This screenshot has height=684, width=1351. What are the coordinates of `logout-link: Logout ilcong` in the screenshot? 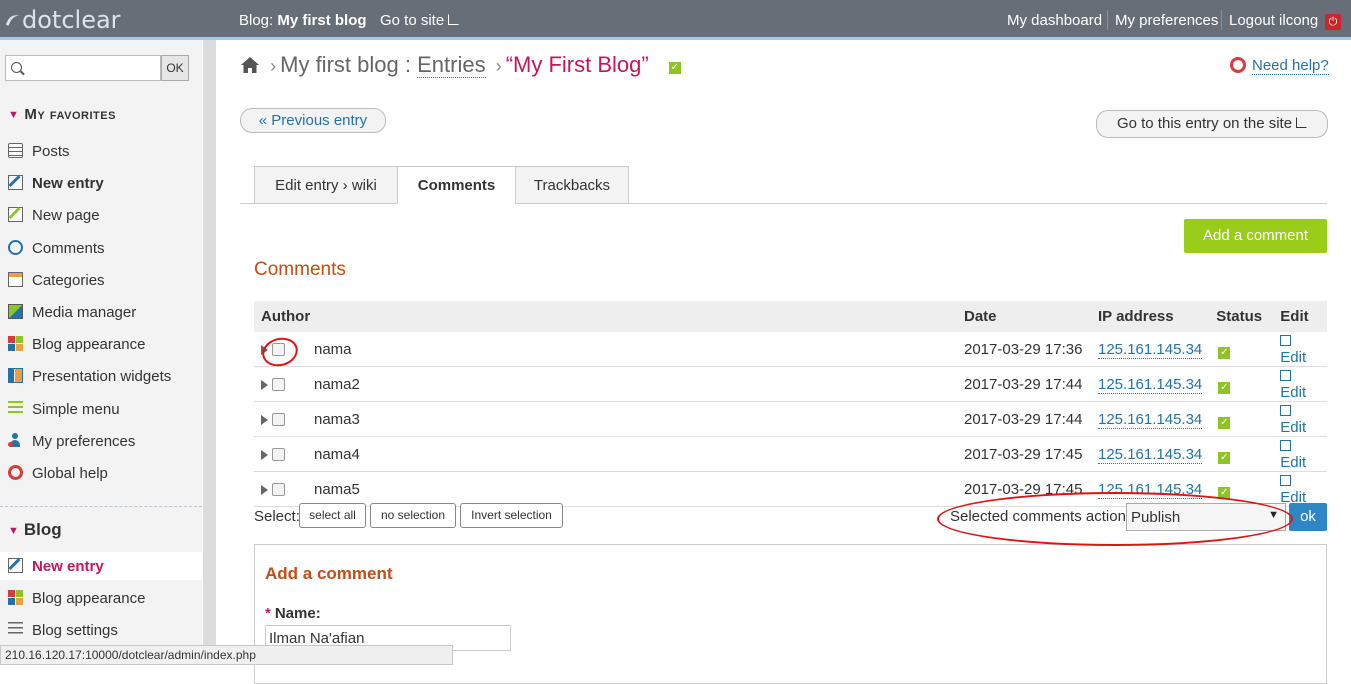 It's located at (1273, 20).